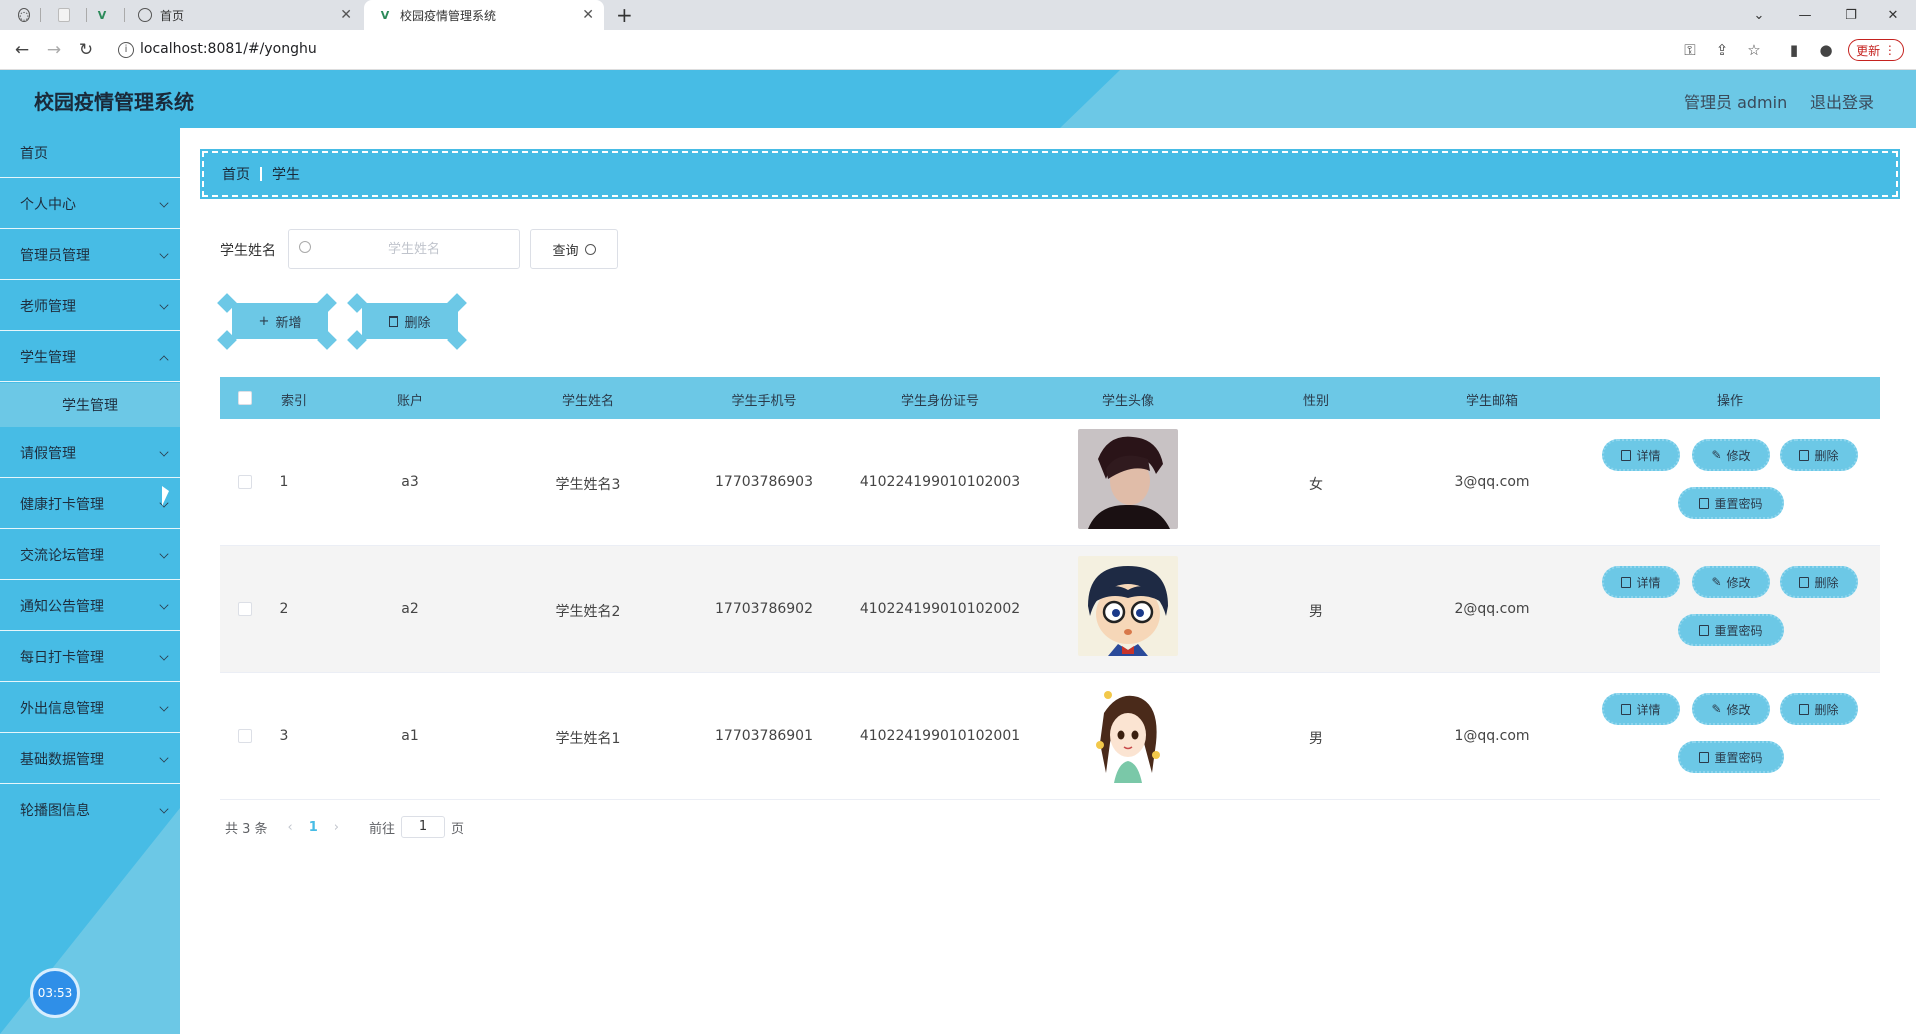  What do you see at coordinates (106, 15) in the screenshot?
I see `pinned-tab-3: V` at bounding box center [106, 15].